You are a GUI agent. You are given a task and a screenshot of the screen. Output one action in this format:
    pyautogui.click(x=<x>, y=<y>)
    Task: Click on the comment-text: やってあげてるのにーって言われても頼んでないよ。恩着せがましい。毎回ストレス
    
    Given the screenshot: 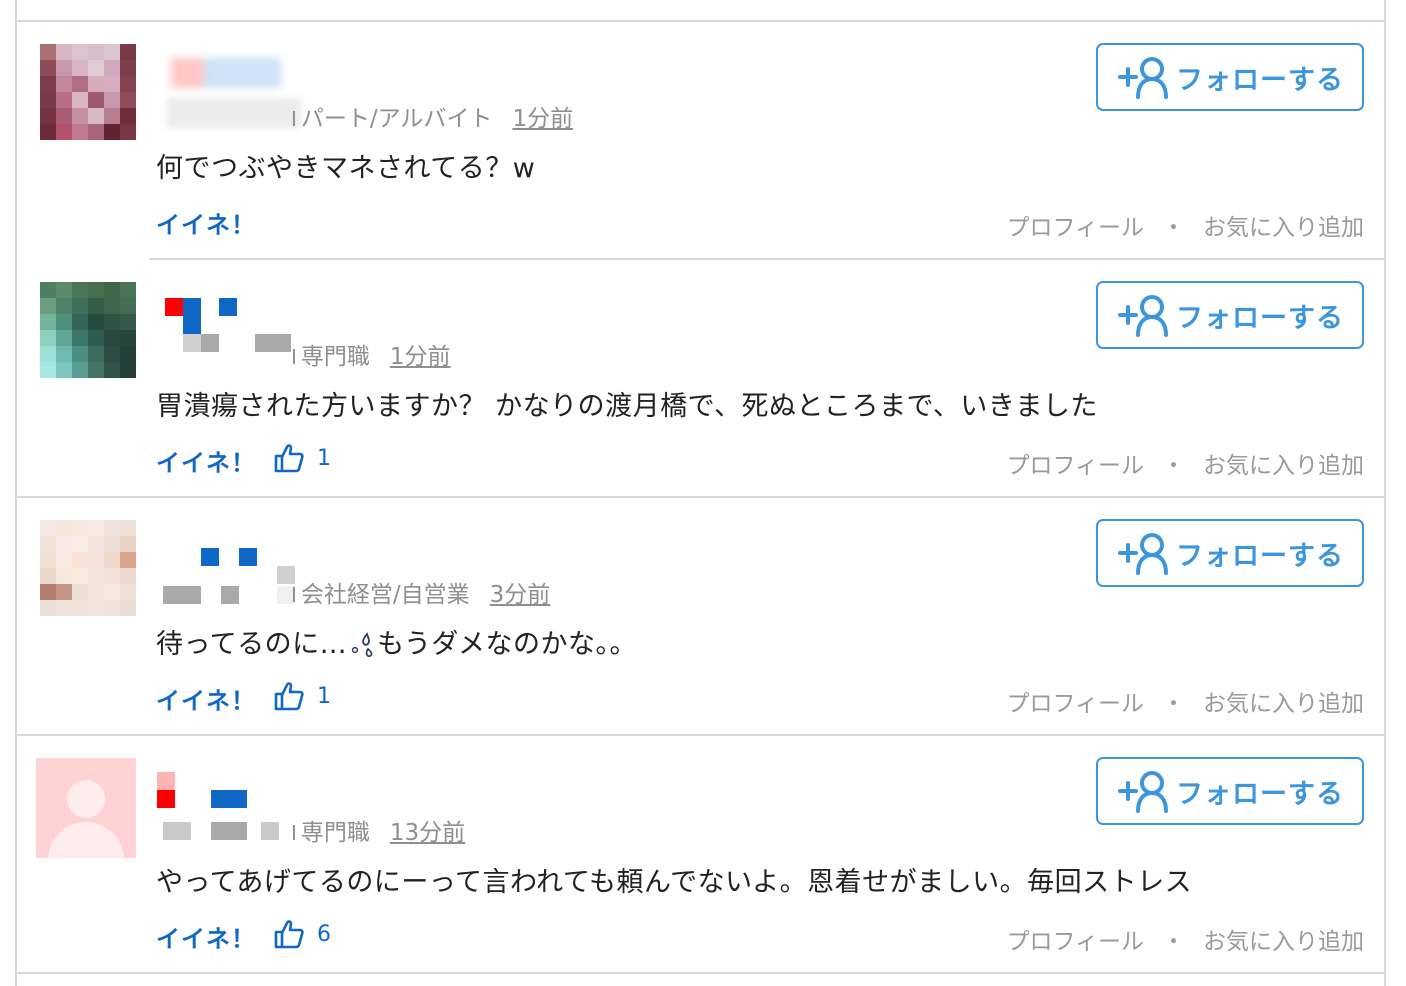 What is the action you would take?
    pyautogui.click(x=674, y=882)
    